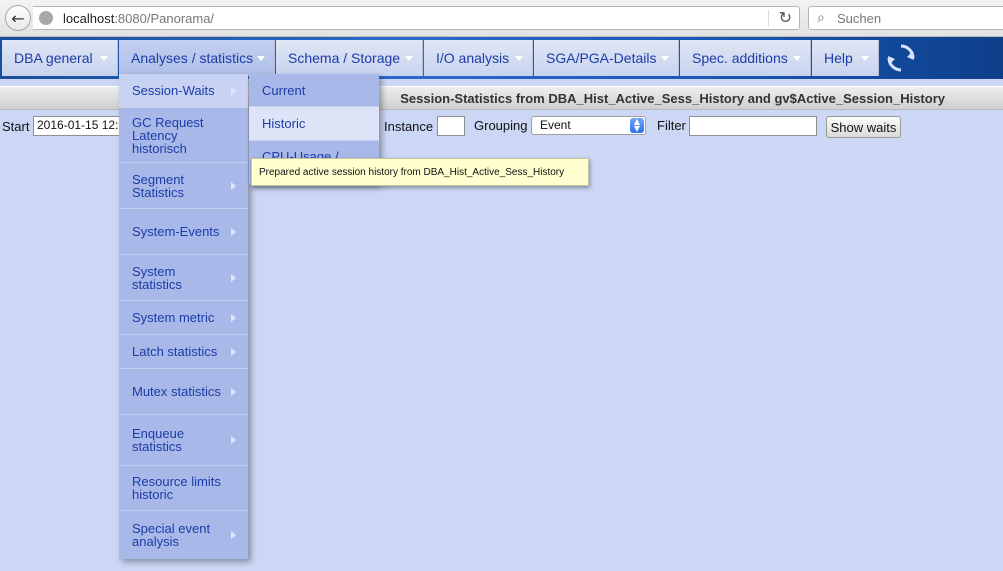  What do you see at coordinates (501, 125) in the screenshot?
I see `grouping-label: Grouping` at bounding box center [501, 125].